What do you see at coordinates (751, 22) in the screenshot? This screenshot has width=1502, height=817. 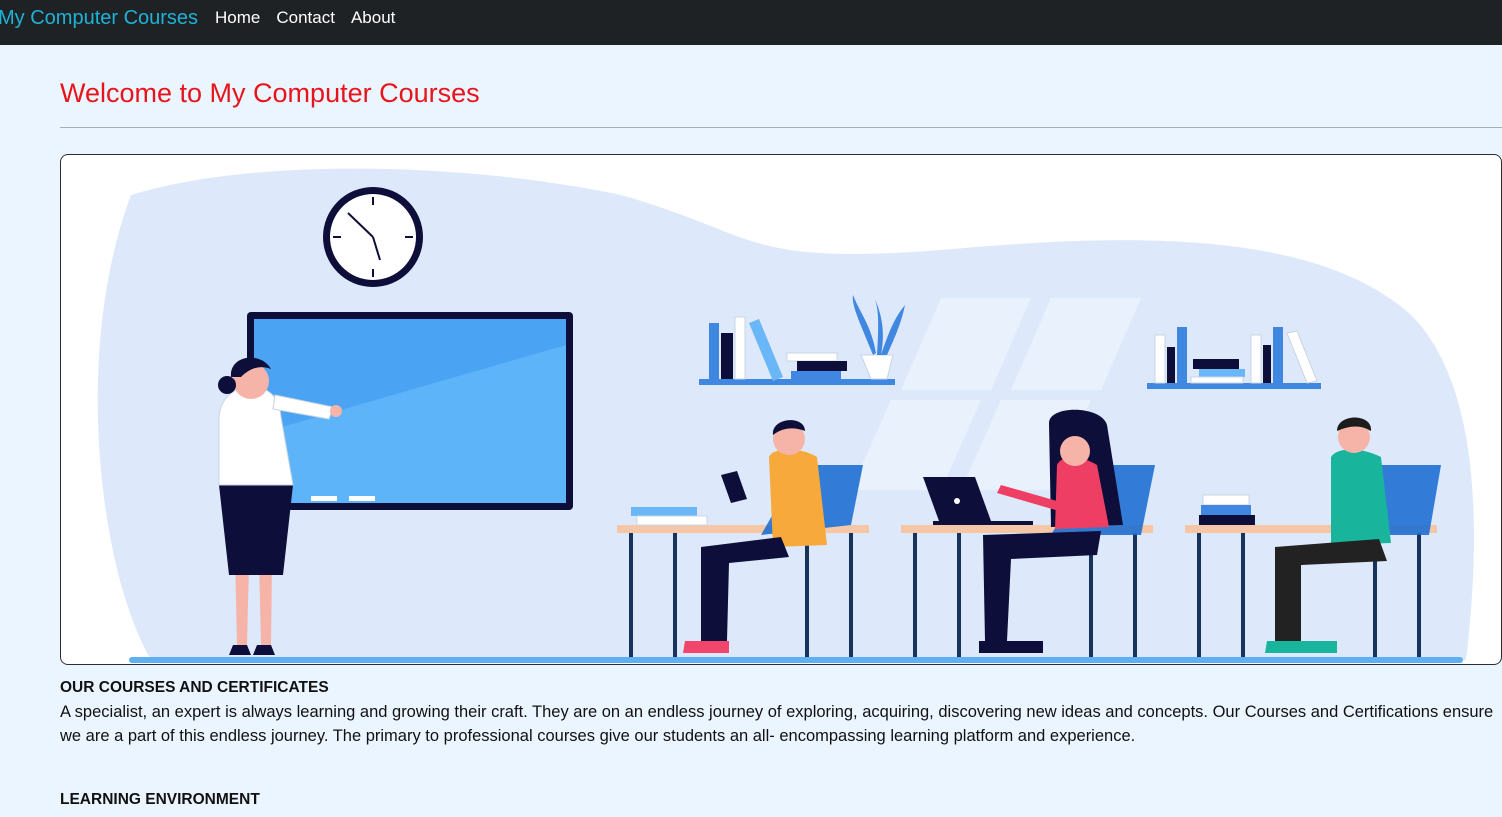 I see `top-navbar: My Computer Courses Home Contact About` at bounding box center [751, 22].